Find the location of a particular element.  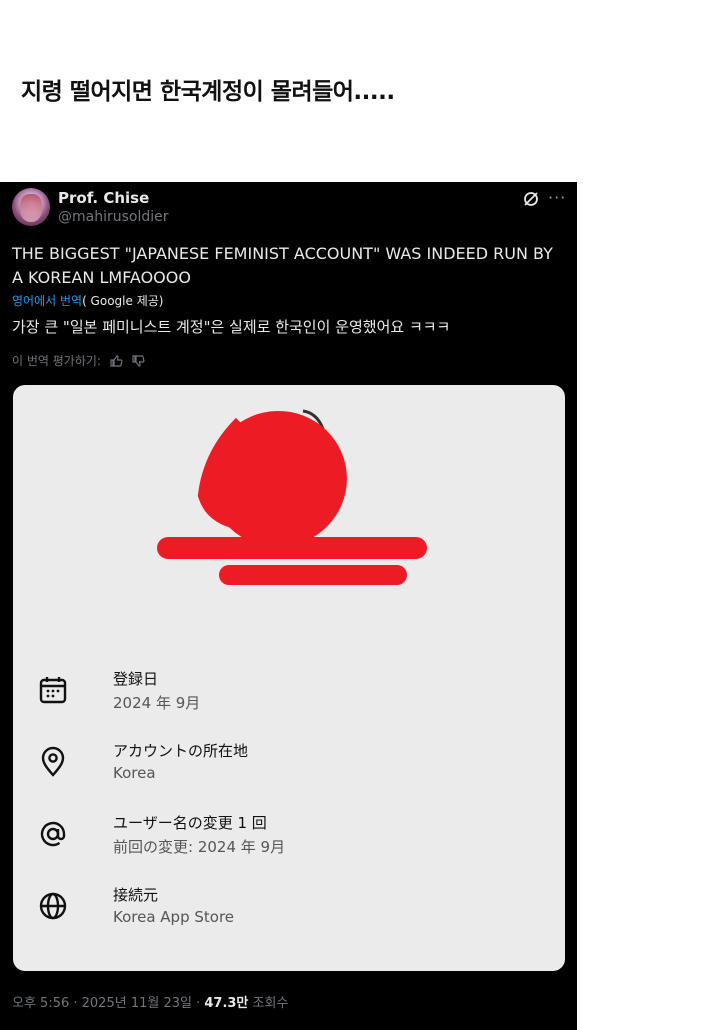

info-title: アカウントの所在地 is located at coordinates (181, 751).